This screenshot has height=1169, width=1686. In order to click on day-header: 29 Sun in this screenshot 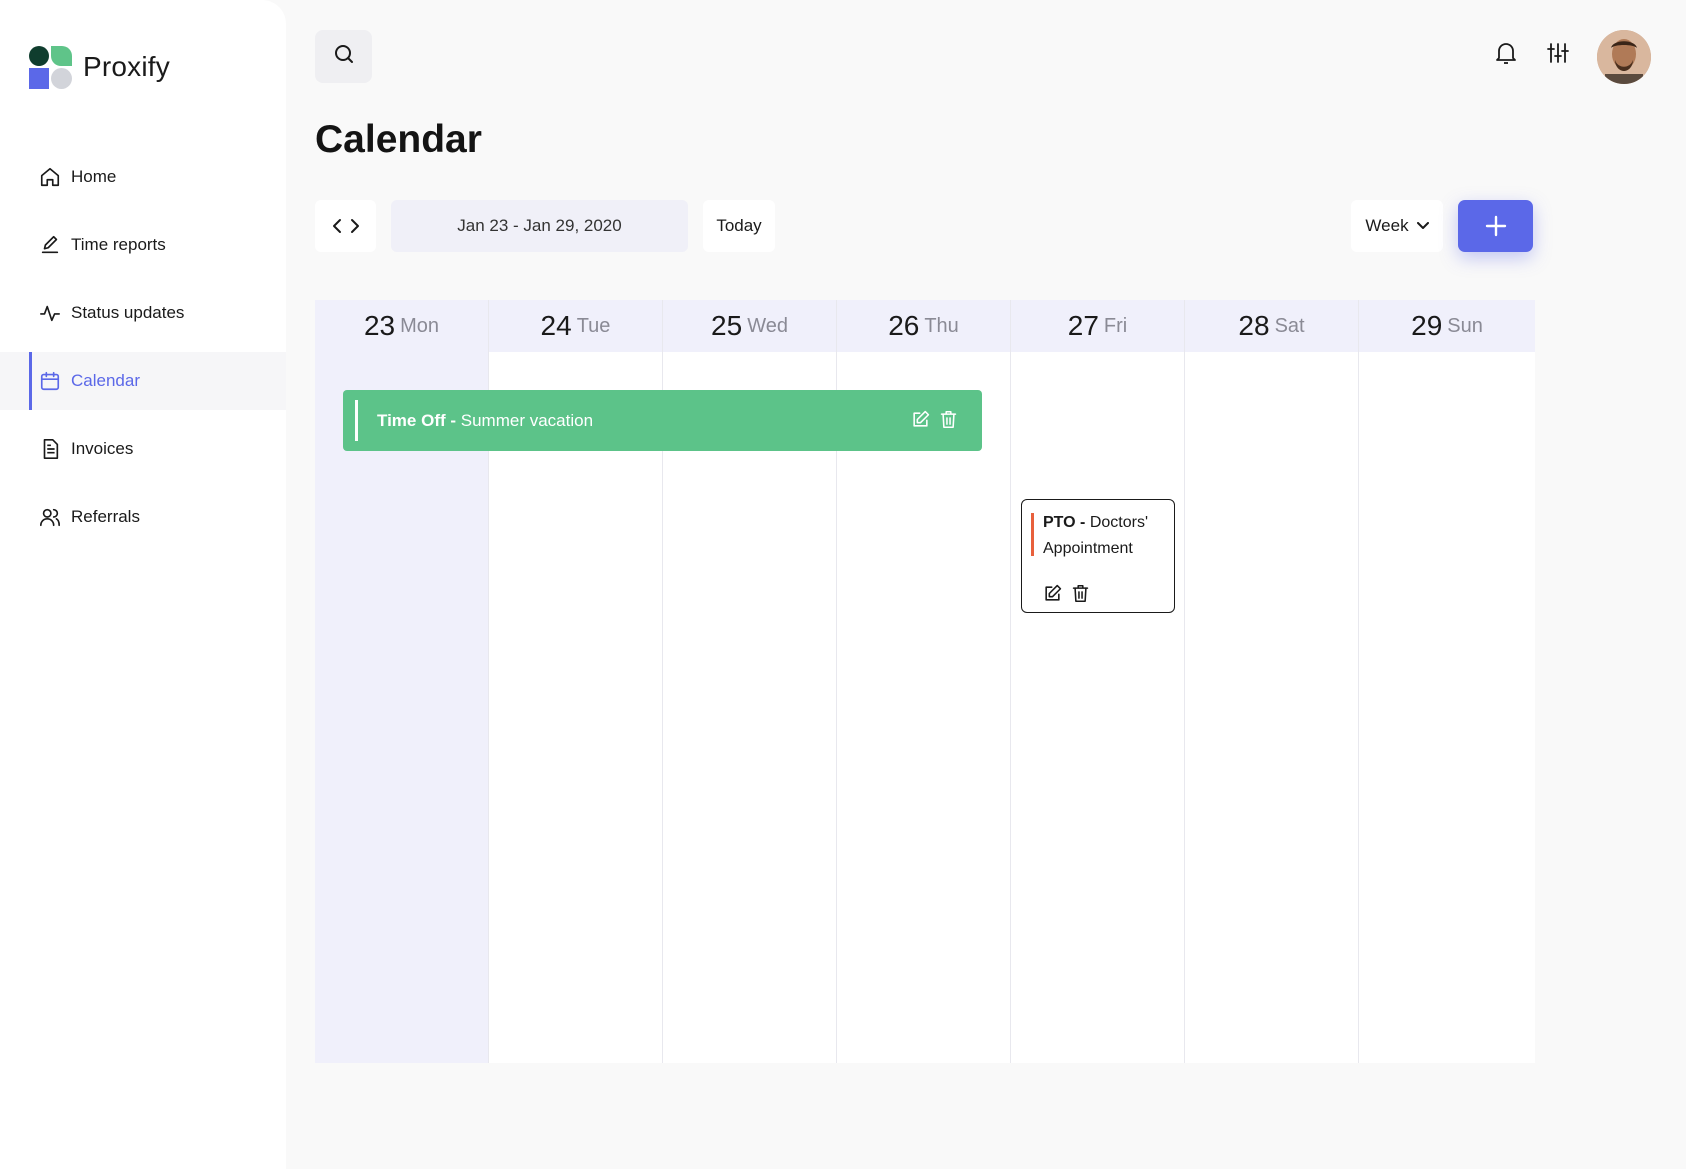, I will do `click(1447, 326)`.